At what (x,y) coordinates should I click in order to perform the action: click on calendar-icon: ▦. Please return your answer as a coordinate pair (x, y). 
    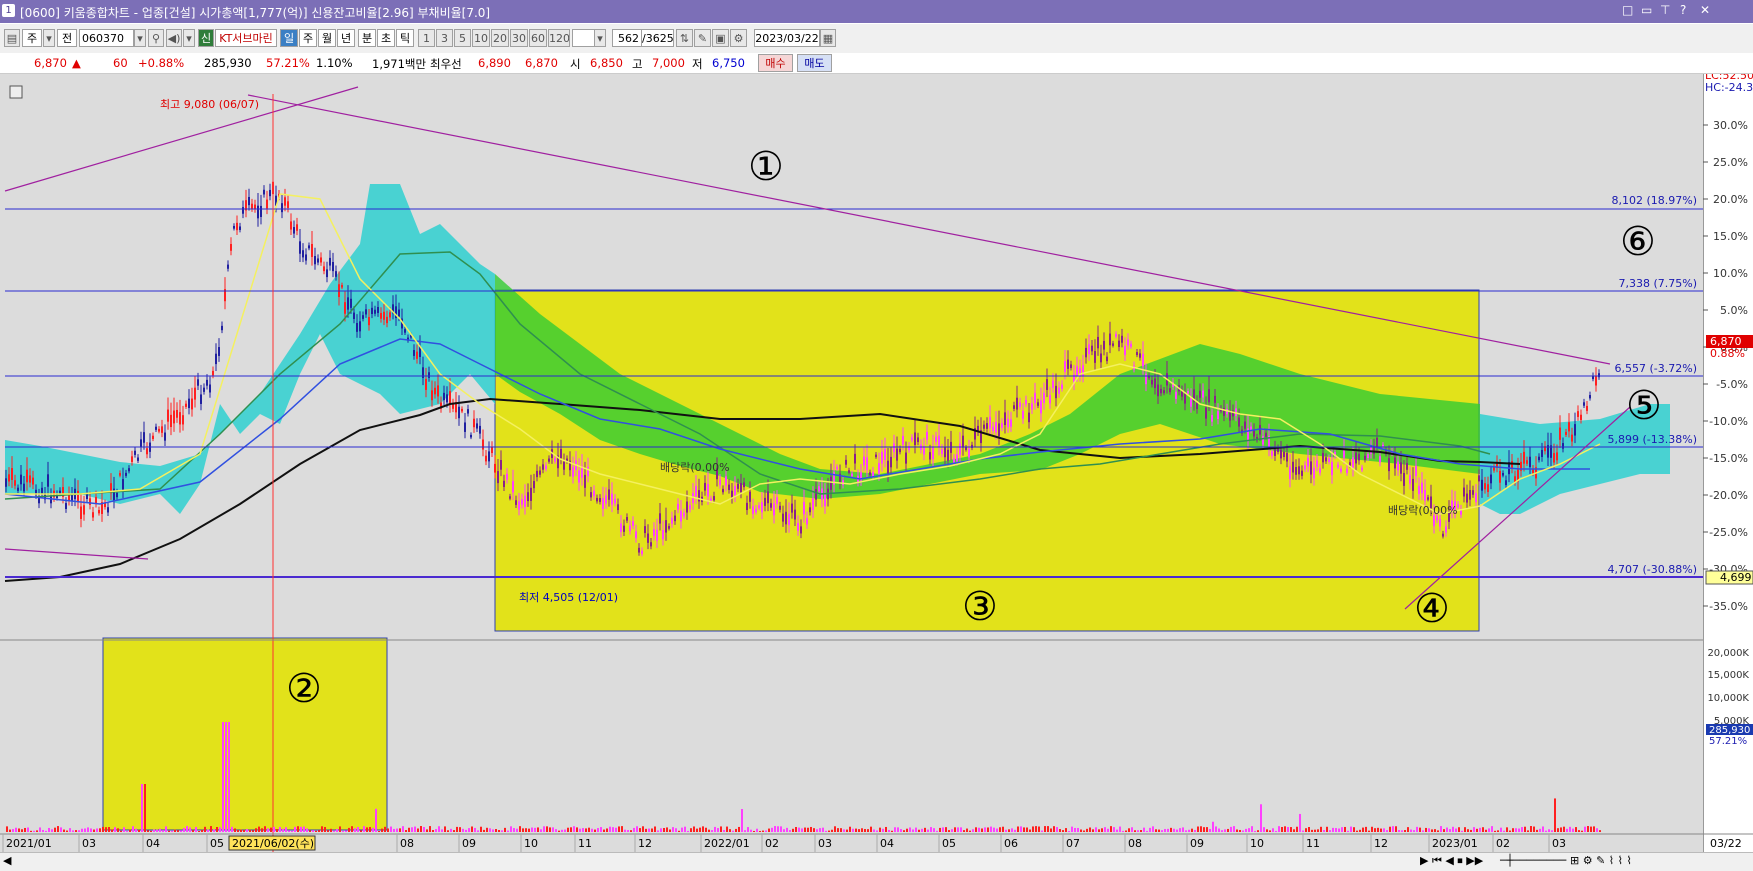
    Looking at the image, I should click on (828, 38).